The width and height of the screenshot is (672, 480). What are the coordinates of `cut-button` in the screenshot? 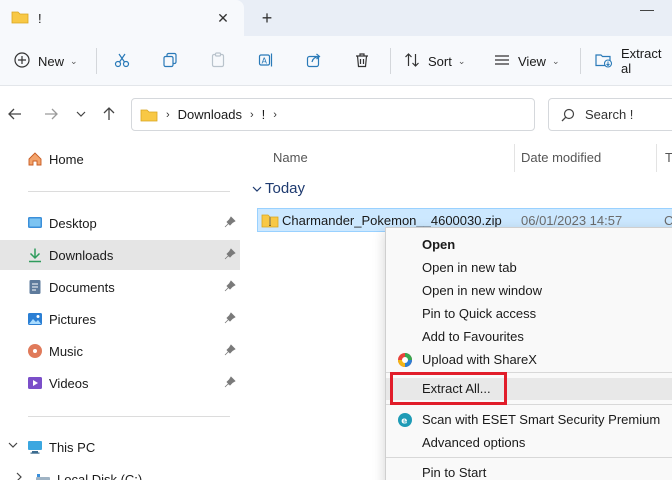 It's located at (122, 61).